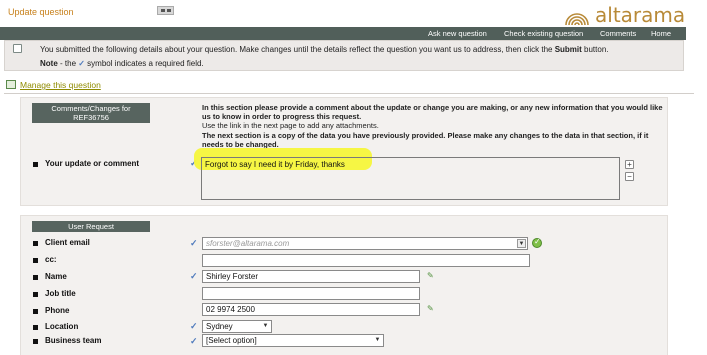 This screenshot has width=707, height=355. What do you see at coordinates (568, 49) in the screenshot?
I see `message-submit-word: Submit` at bounding box center [568, 49].